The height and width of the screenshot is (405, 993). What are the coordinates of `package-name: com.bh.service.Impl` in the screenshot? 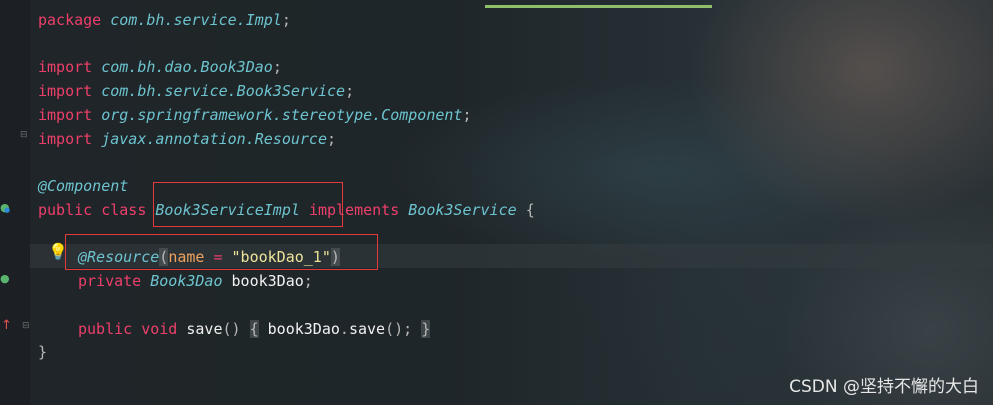 It's located at (196, 20).